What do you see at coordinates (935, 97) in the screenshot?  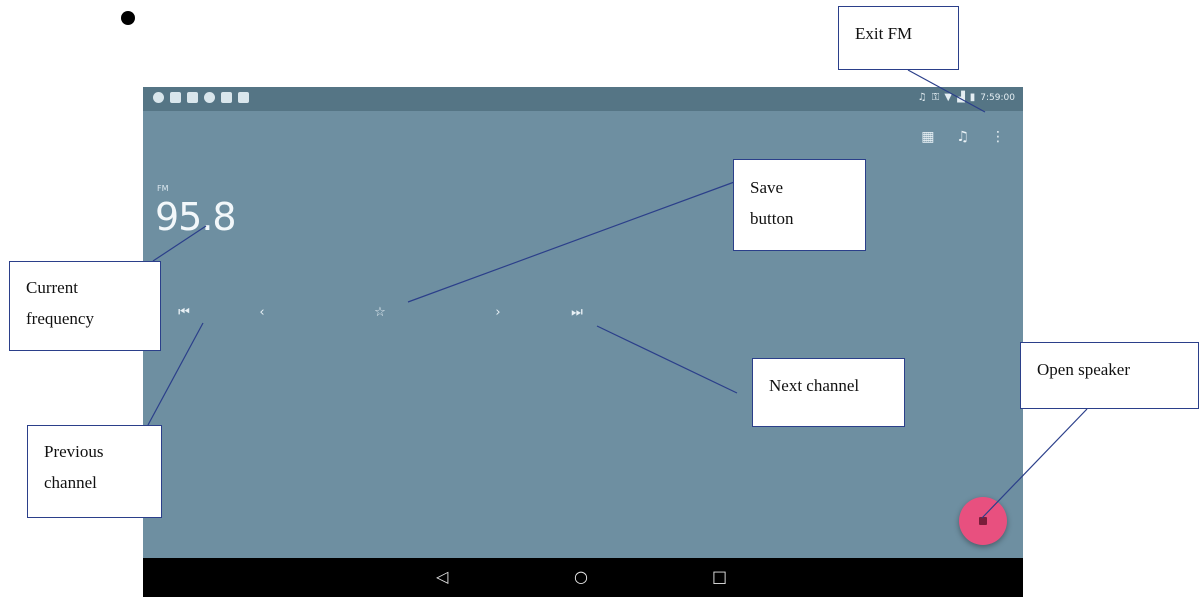 I see `key-icon: ⚿` at bounding box center [935, 97].